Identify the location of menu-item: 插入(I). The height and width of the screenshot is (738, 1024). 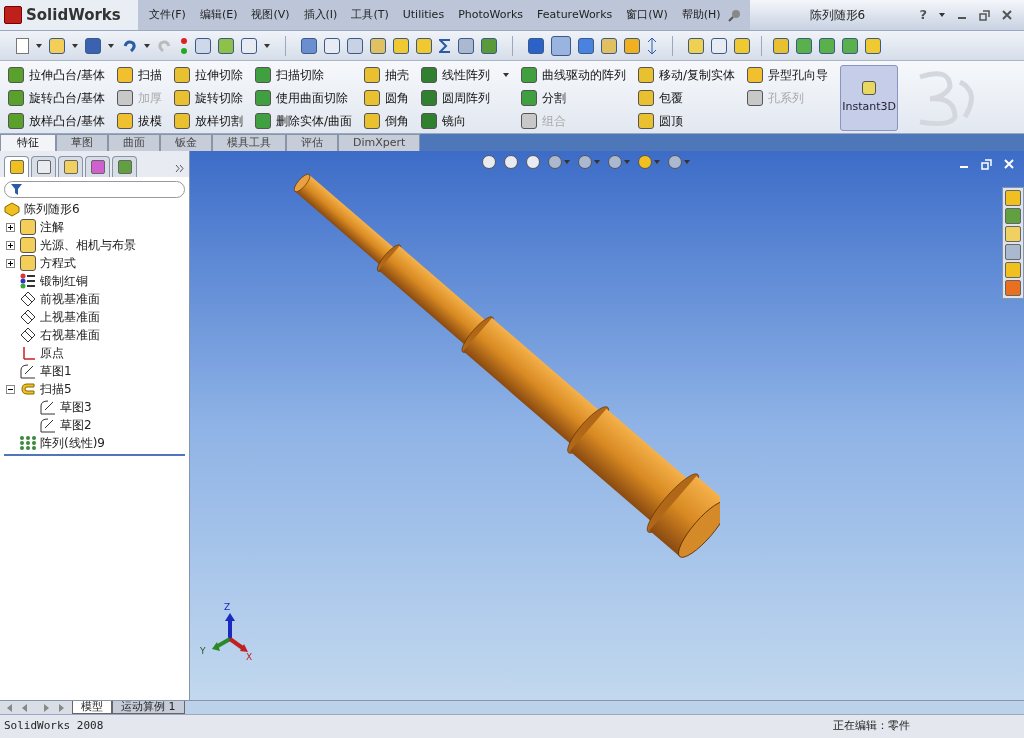
(320, 15).